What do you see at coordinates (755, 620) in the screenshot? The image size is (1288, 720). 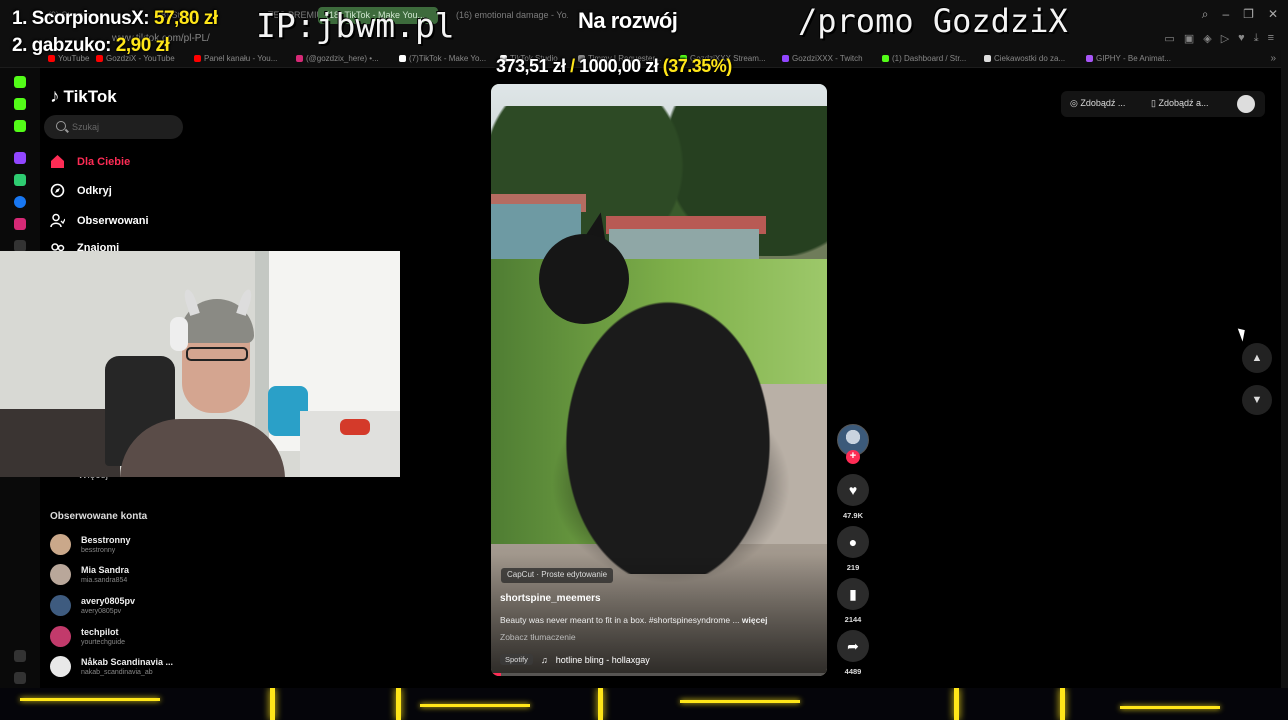 I see `more-link: więcej` at bounding box center [755, 620].